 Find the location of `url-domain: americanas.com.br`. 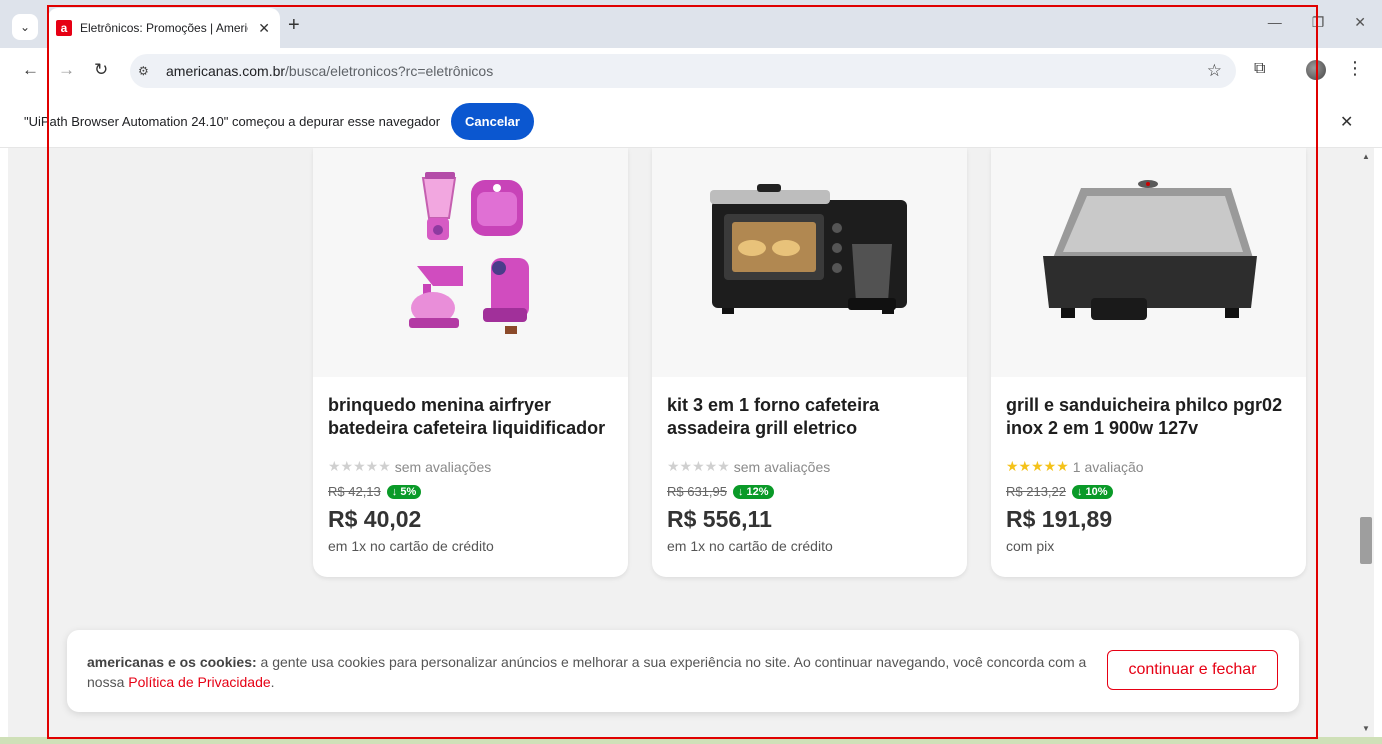

url-domain: americanas.com.br is located at coordinates (226, 71).